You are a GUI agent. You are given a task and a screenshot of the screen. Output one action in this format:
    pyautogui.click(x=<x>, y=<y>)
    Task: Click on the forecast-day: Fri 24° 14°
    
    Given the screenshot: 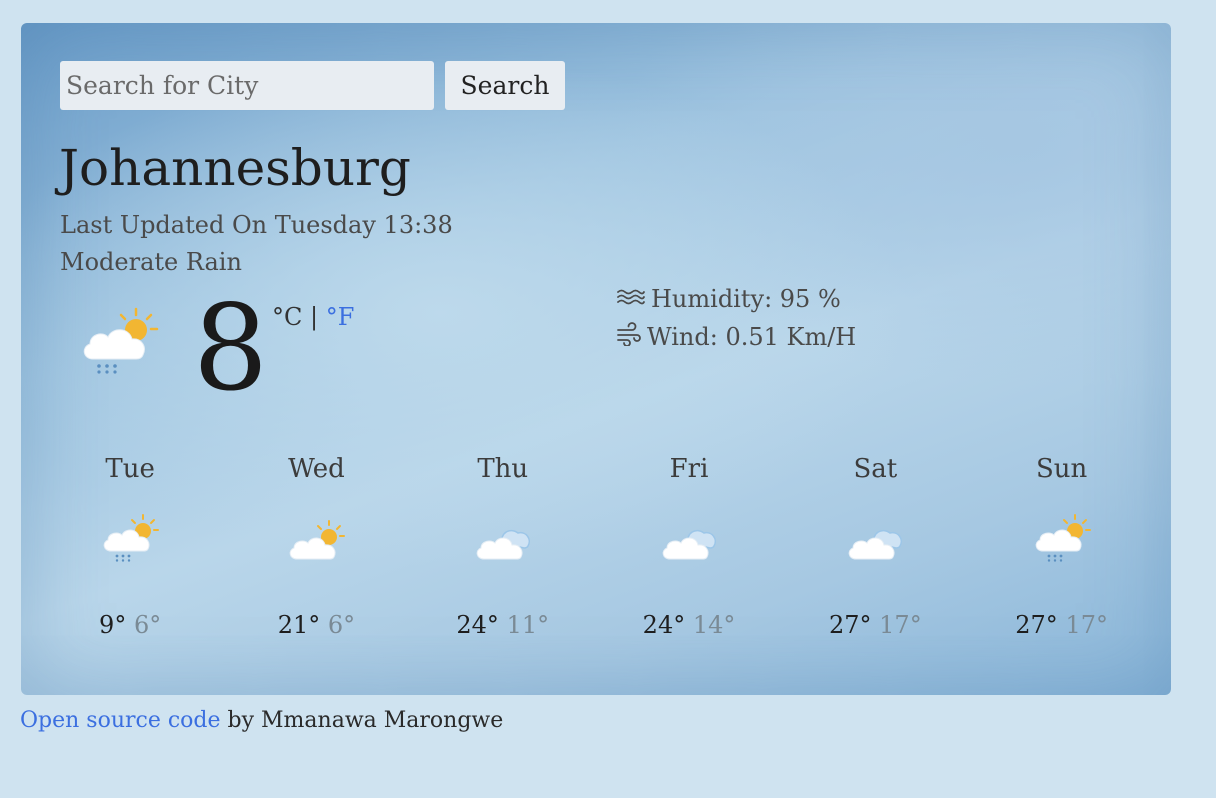 What is the action you would take?
    pyautogui.click(x=689, y=545)
    